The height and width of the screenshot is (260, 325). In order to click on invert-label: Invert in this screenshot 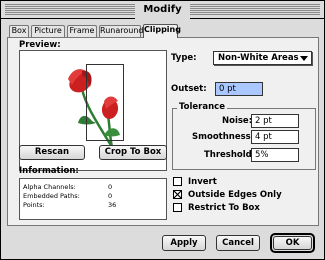, I will do `click(202, 182)`.